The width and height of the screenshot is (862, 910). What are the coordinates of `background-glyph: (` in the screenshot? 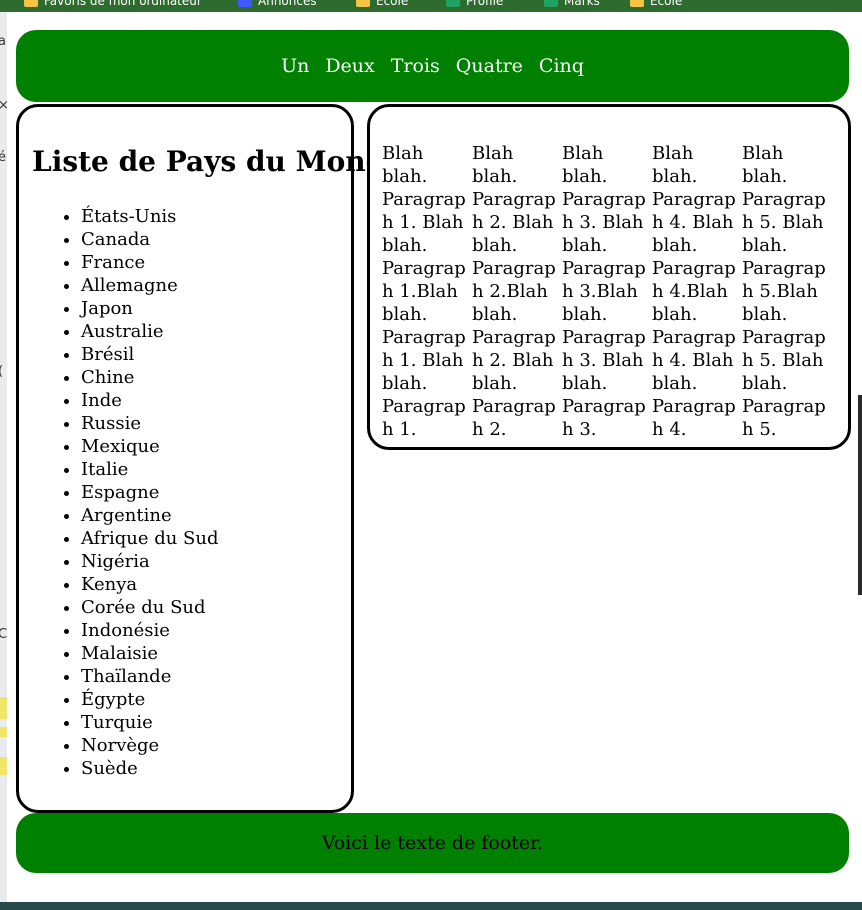 It's located at (1, 371).